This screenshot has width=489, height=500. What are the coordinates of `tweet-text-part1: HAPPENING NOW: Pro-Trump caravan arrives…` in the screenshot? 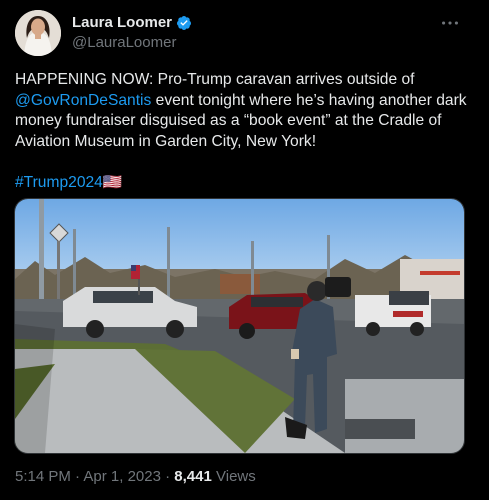 It's located at (217, 79).